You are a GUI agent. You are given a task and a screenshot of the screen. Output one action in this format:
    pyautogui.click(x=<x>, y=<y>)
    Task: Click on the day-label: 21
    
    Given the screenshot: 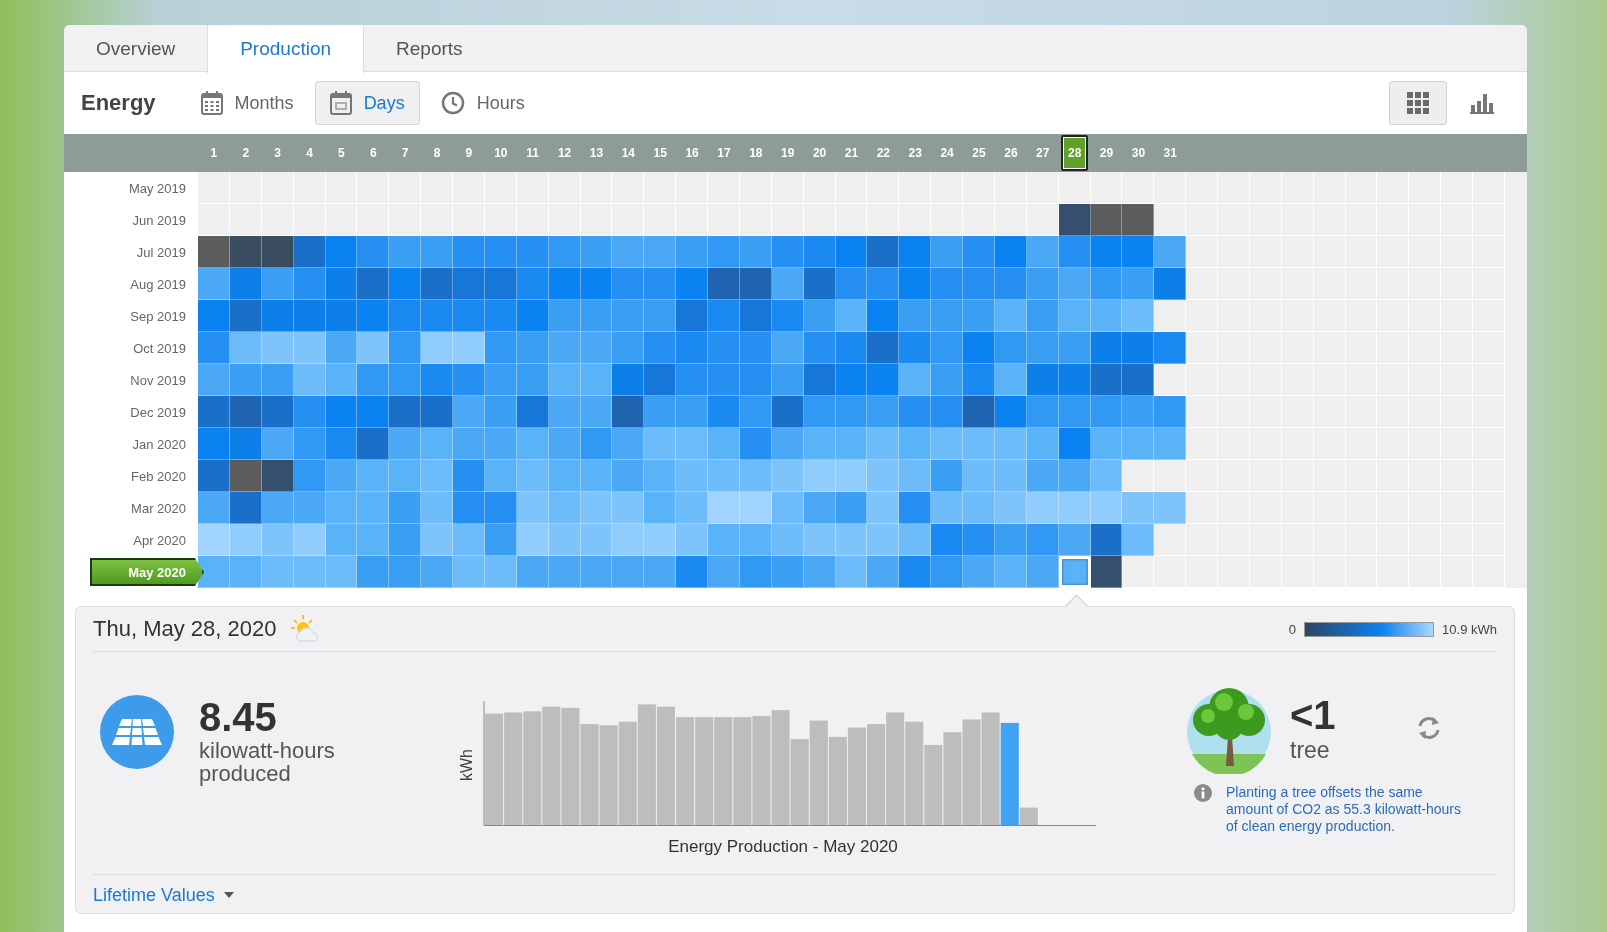 What is the action you would take?
    pyautogui.click(x=851, y=153)
    